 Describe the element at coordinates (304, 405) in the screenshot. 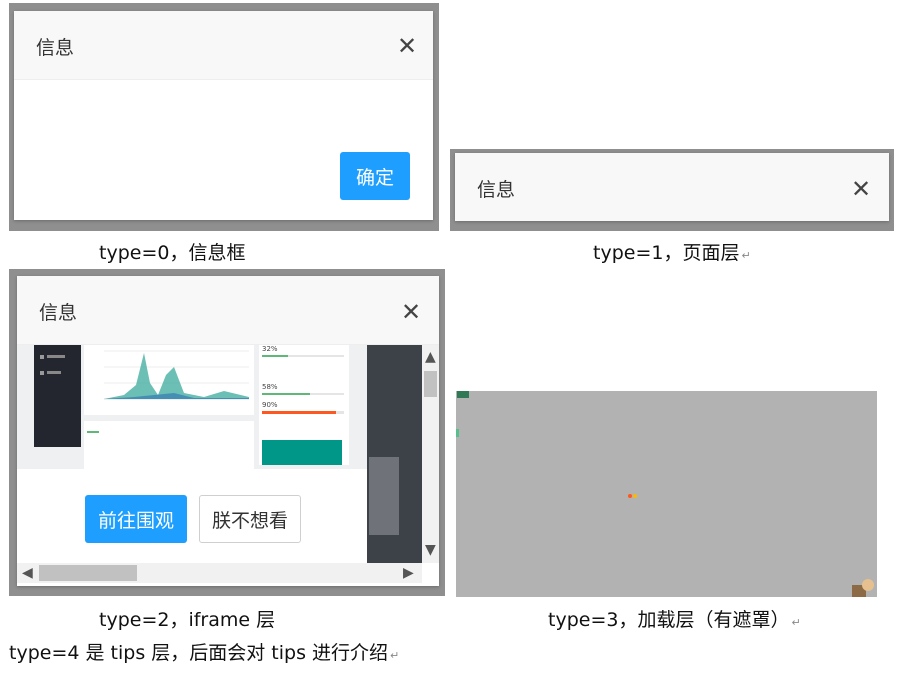

I see `embedded-metrics-card: 32% 58% 90%` at that location.